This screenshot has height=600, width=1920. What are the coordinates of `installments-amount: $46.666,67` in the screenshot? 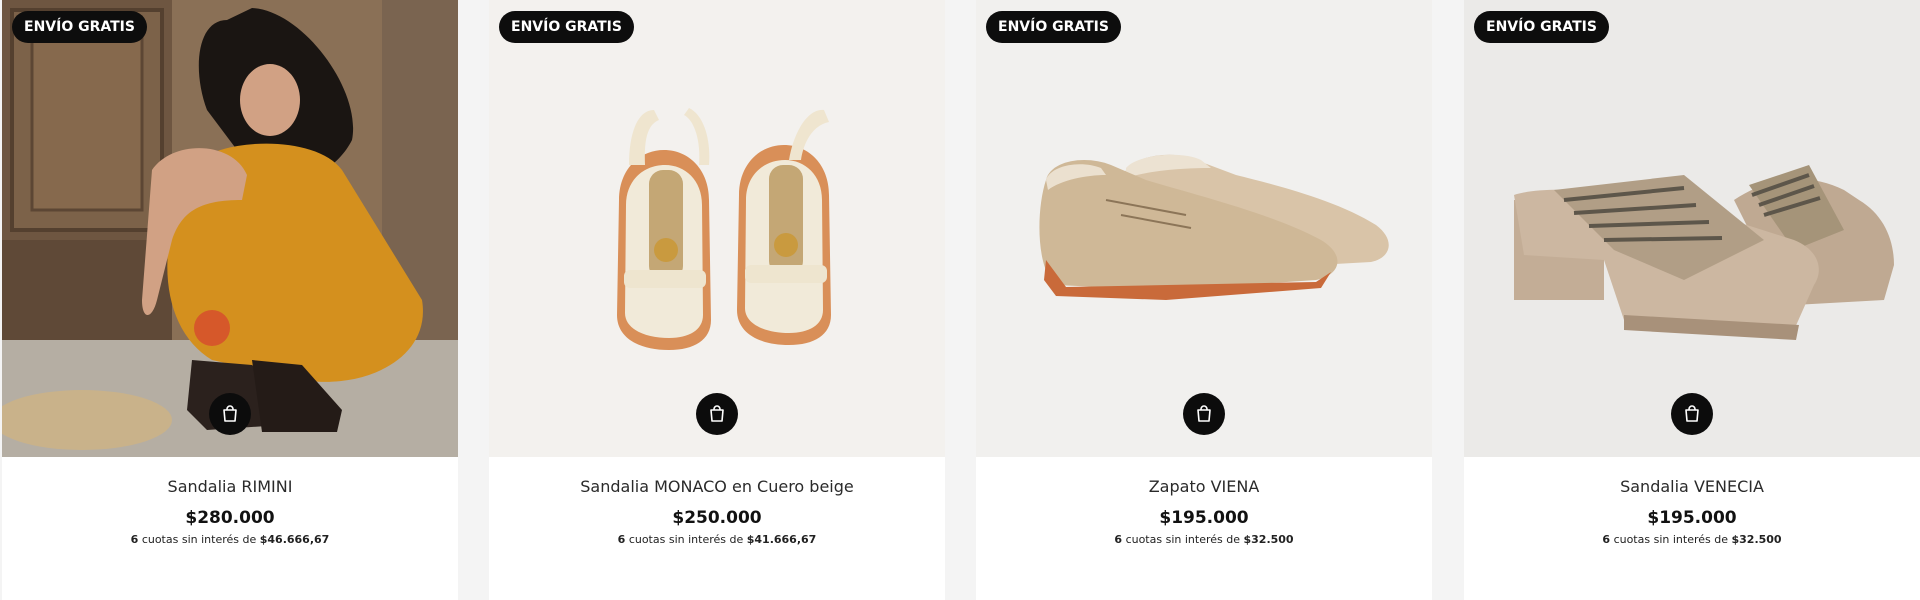 It's located at (294, 539).